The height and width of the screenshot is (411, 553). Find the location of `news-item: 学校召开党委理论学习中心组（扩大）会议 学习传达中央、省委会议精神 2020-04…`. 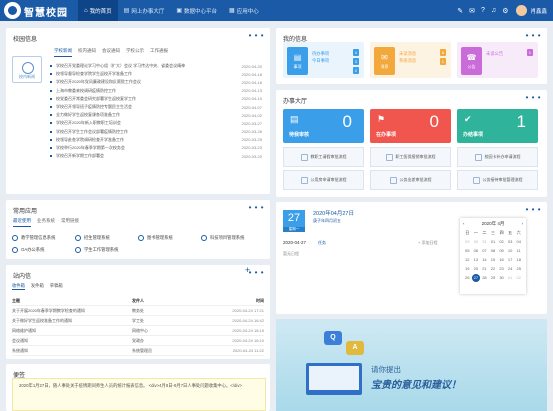

news-item: 学校召开党委理论学习中心组（扩大）会议 学习传达中央、省委会议精神 2020-04… is located at coordinates (156, 66).